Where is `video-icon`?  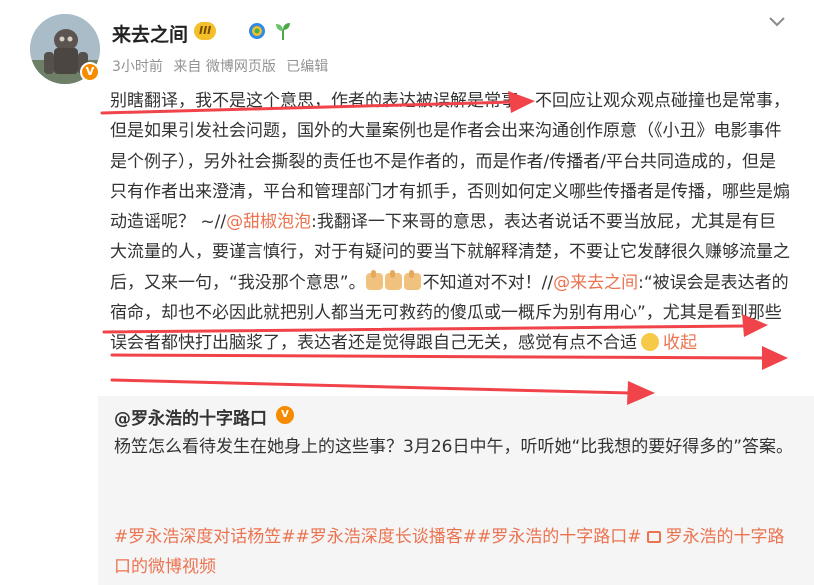 video-icon is located at coordinates (654, 537).